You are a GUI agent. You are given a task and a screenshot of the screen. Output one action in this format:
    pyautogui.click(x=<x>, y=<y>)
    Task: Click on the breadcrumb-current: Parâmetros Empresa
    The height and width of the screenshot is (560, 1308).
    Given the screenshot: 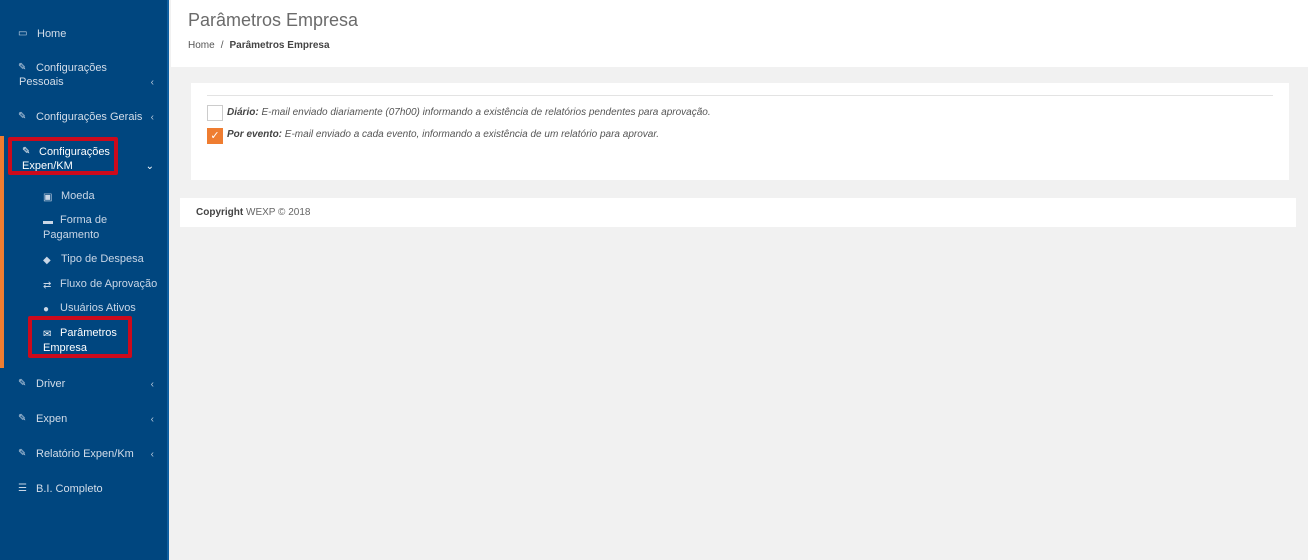 What is the action you would take?
    pyautogui.click(x=279, y=45)
    